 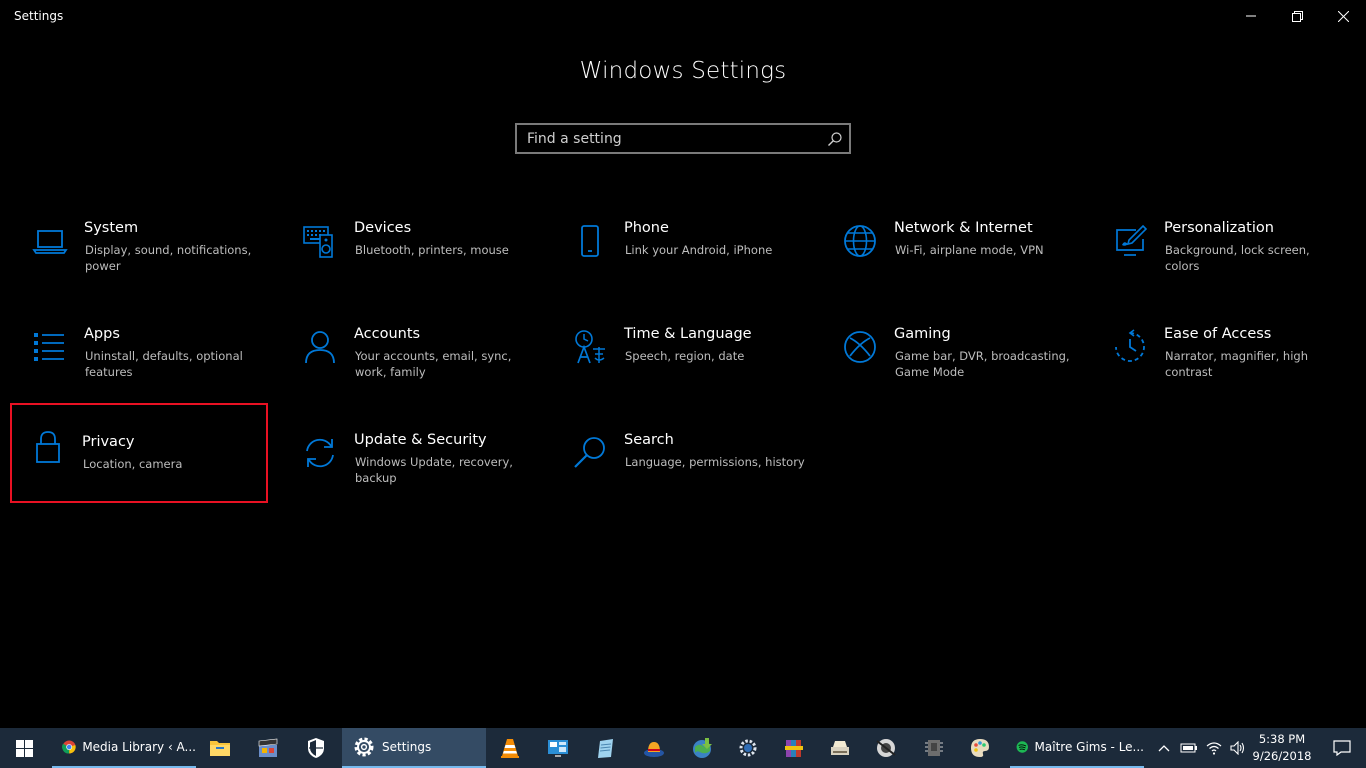 I want to click on taskbar-item-defender, so click(x=316, y=748).